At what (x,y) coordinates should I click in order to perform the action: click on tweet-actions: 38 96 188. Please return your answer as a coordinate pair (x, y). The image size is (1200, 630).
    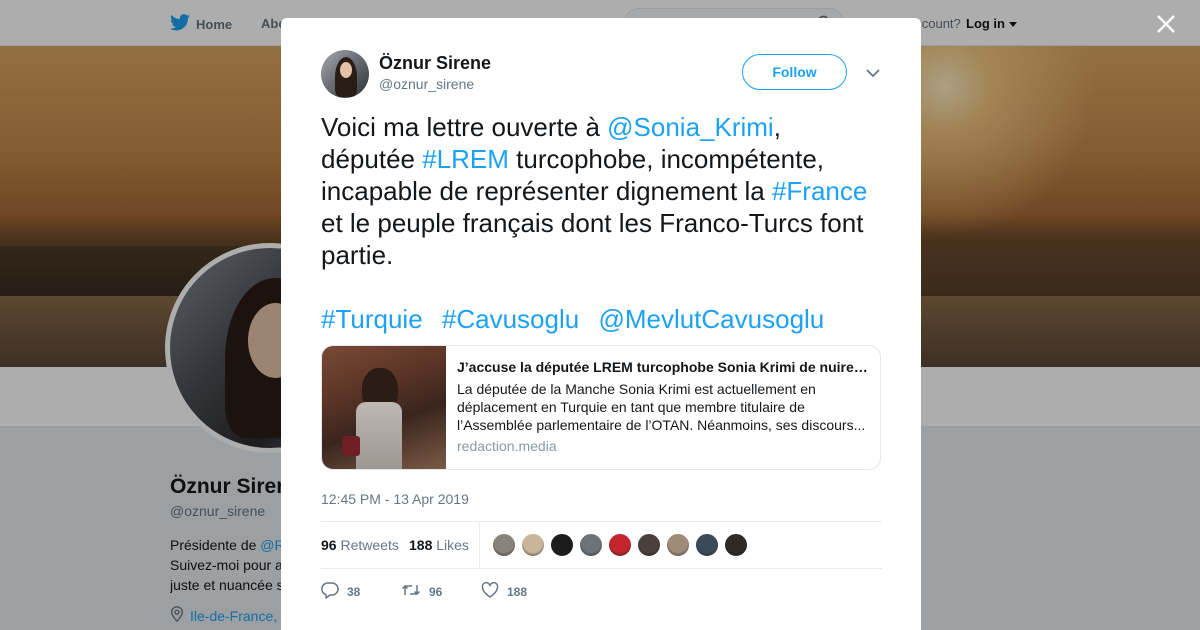
    Looking at the image, I should click on (441, 591).